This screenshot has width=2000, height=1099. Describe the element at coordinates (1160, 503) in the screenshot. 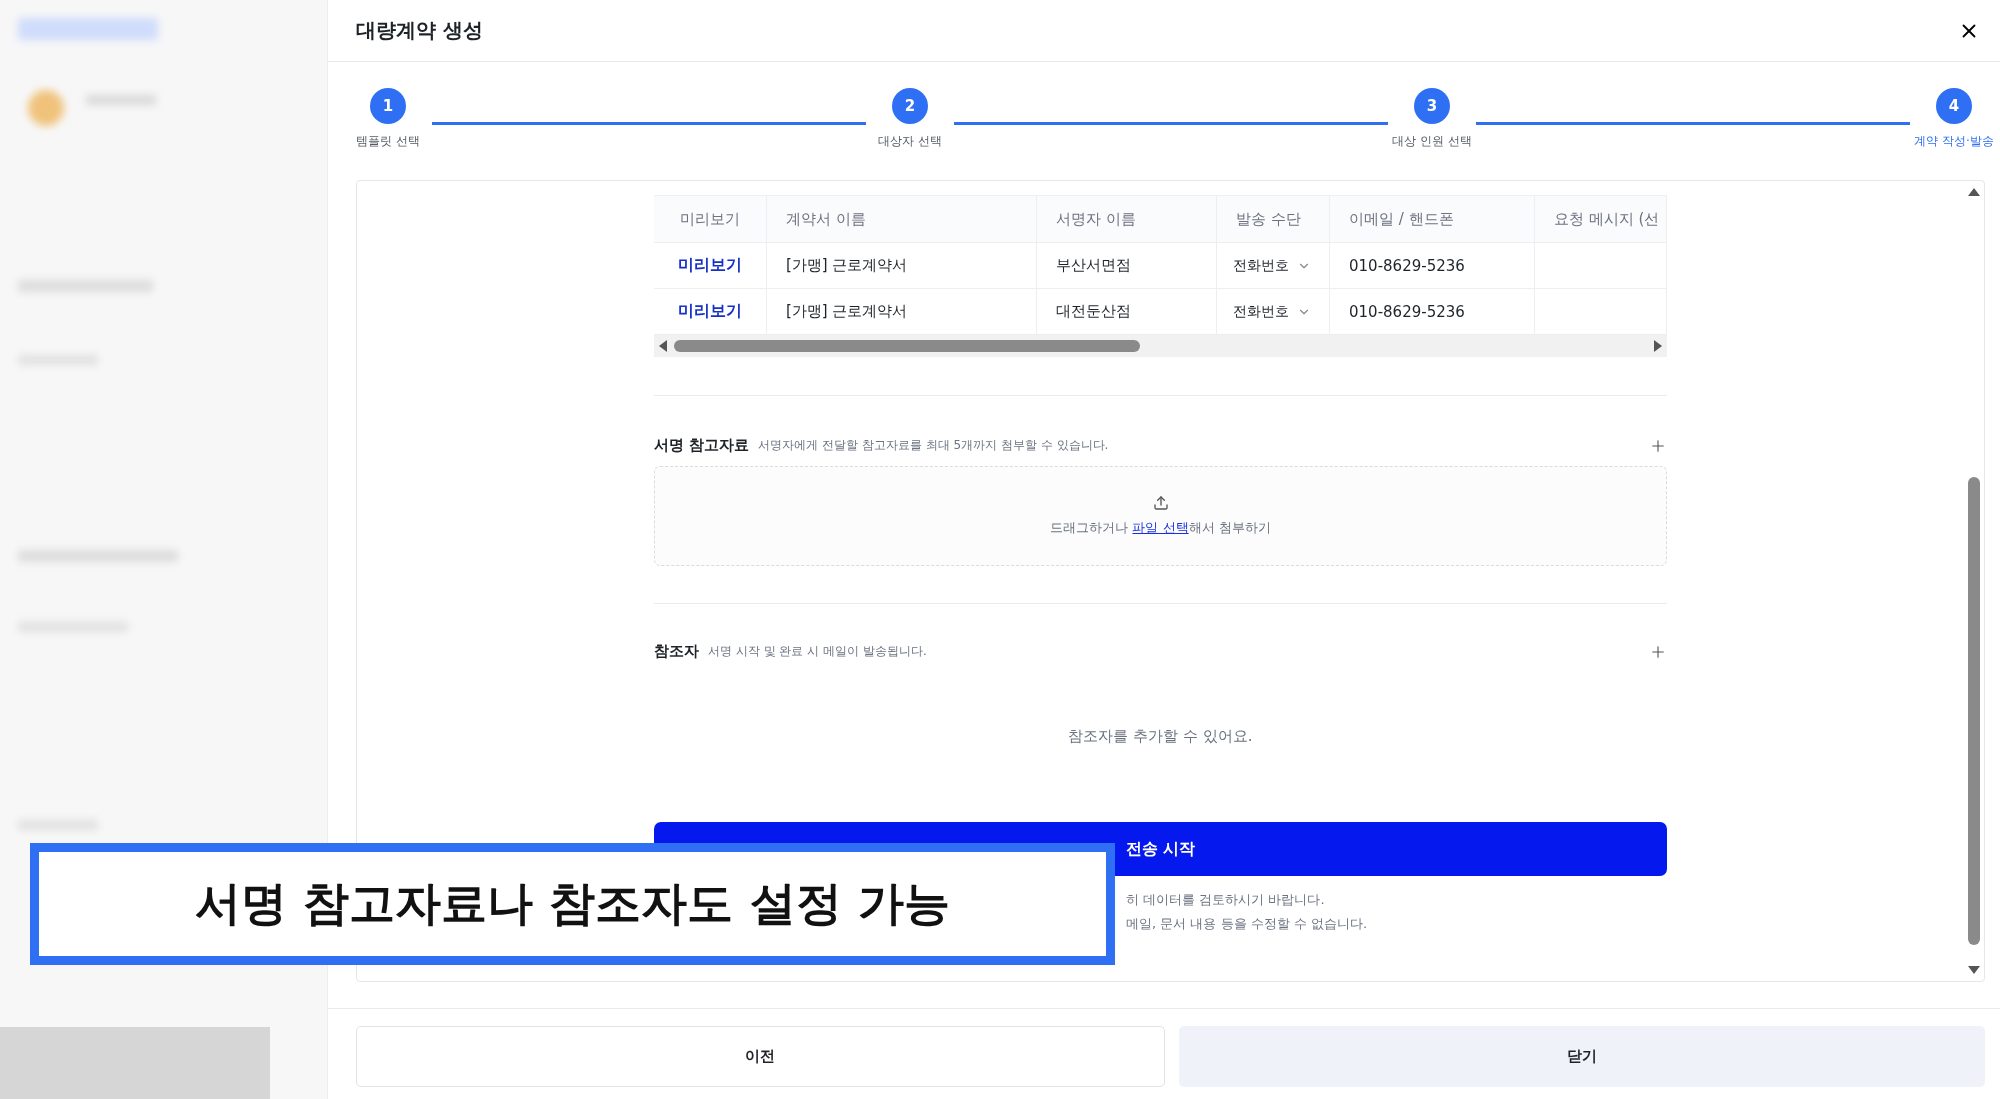

I see `upload-icon` at that location.